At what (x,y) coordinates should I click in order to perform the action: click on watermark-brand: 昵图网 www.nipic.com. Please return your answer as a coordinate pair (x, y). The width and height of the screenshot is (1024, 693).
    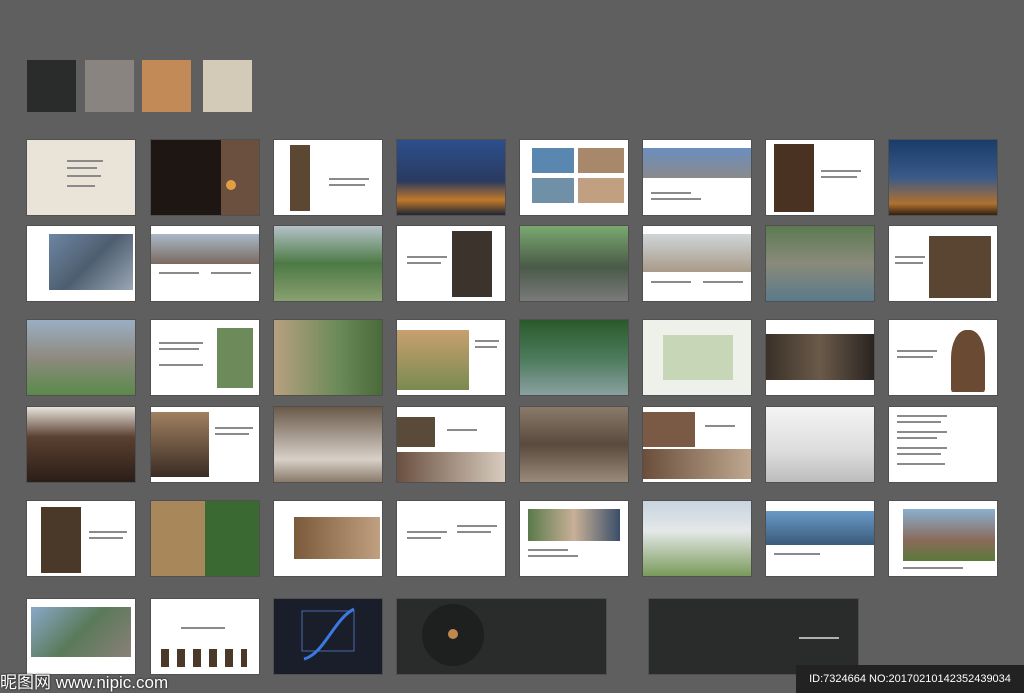
    Looking at the image, I should click on (84, 682).